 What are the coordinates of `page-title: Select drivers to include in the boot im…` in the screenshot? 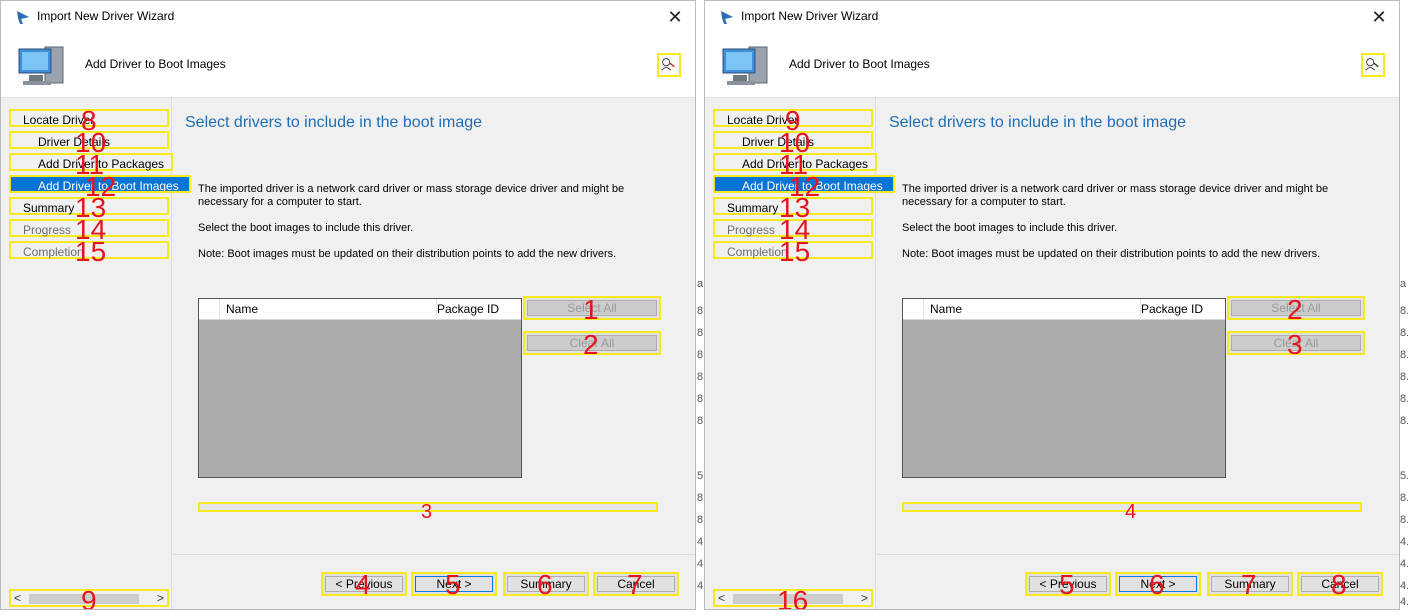 It's located at (1038, 122).